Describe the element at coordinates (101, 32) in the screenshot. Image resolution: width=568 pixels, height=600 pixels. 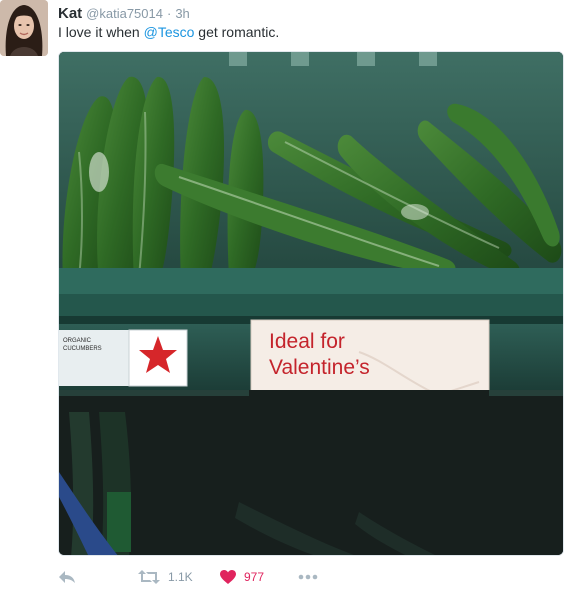
I see `tweet-text-before: I love it when` at that location.